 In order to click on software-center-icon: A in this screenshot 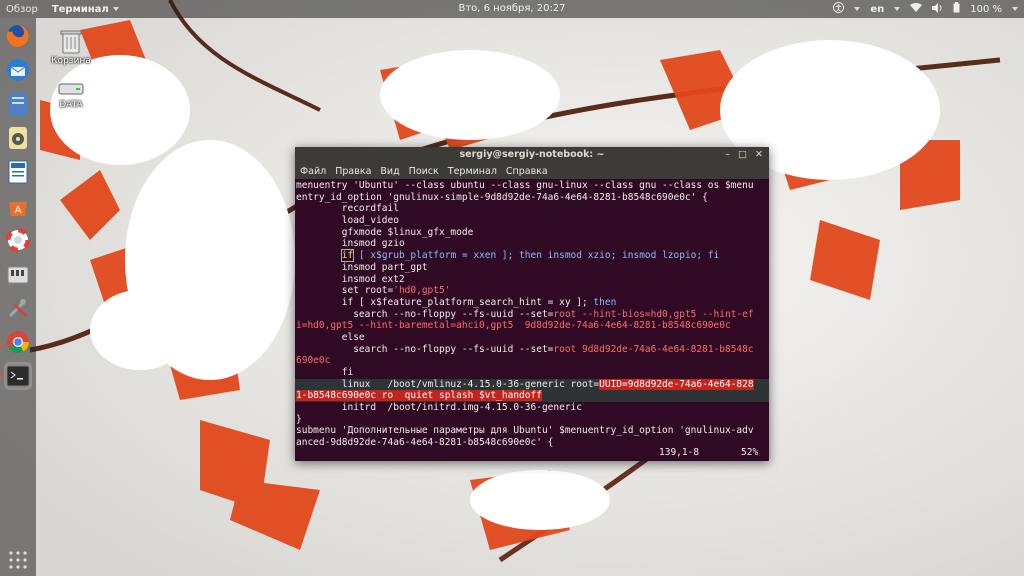, I will do `click(18, 206)`.